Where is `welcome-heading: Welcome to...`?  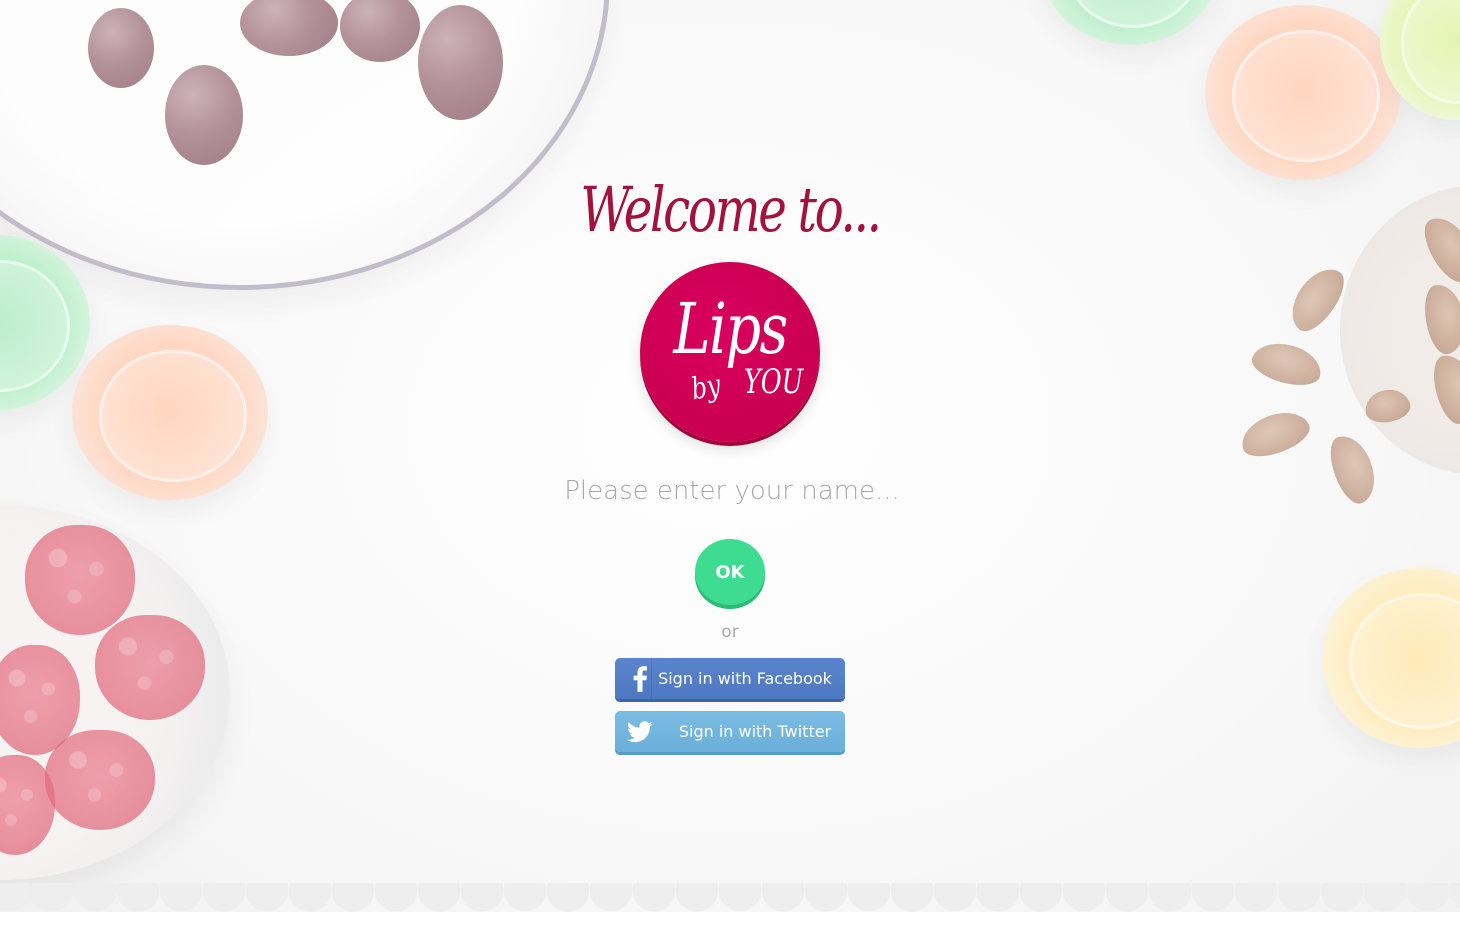 welcome-heading: Welcome to... is located at coordinates (731, 209).